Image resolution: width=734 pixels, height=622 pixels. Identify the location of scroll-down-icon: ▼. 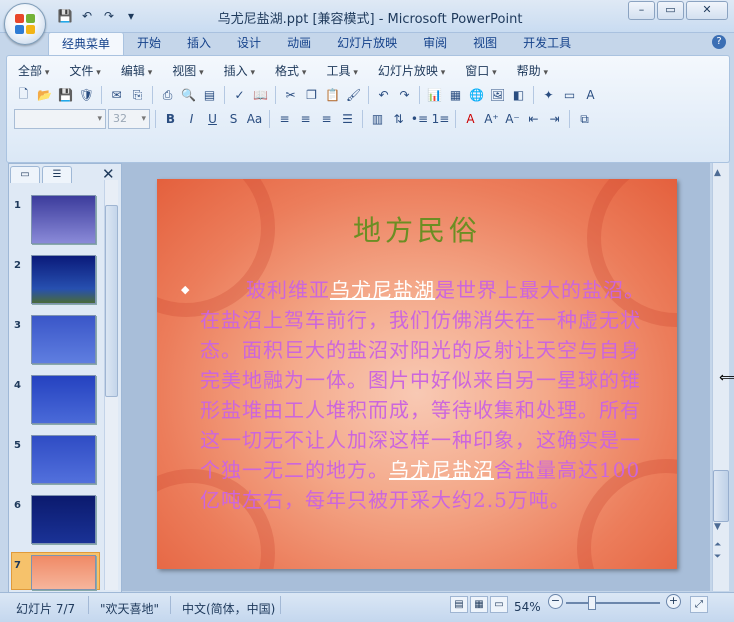
(717, 527).